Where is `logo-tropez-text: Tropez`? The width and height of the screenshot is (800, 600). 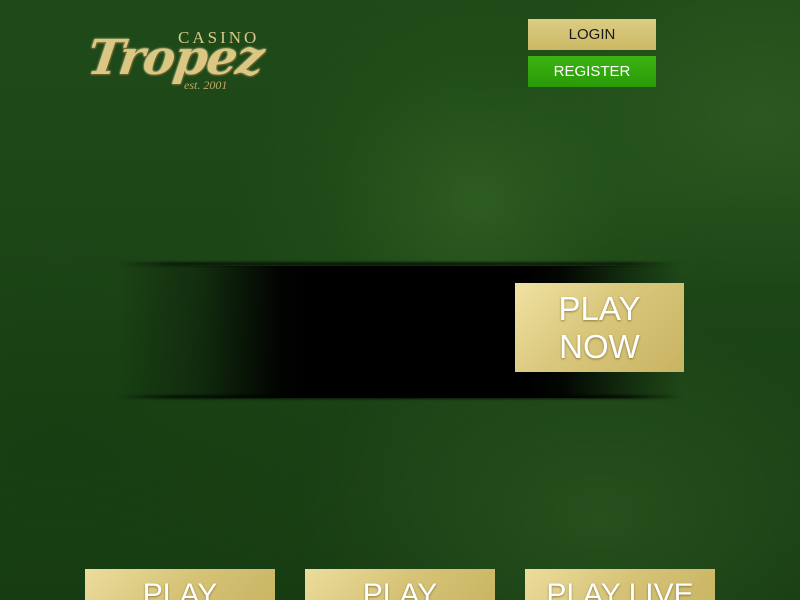 logo-tropez-text: Tropez is located at coordinates (175, 58).